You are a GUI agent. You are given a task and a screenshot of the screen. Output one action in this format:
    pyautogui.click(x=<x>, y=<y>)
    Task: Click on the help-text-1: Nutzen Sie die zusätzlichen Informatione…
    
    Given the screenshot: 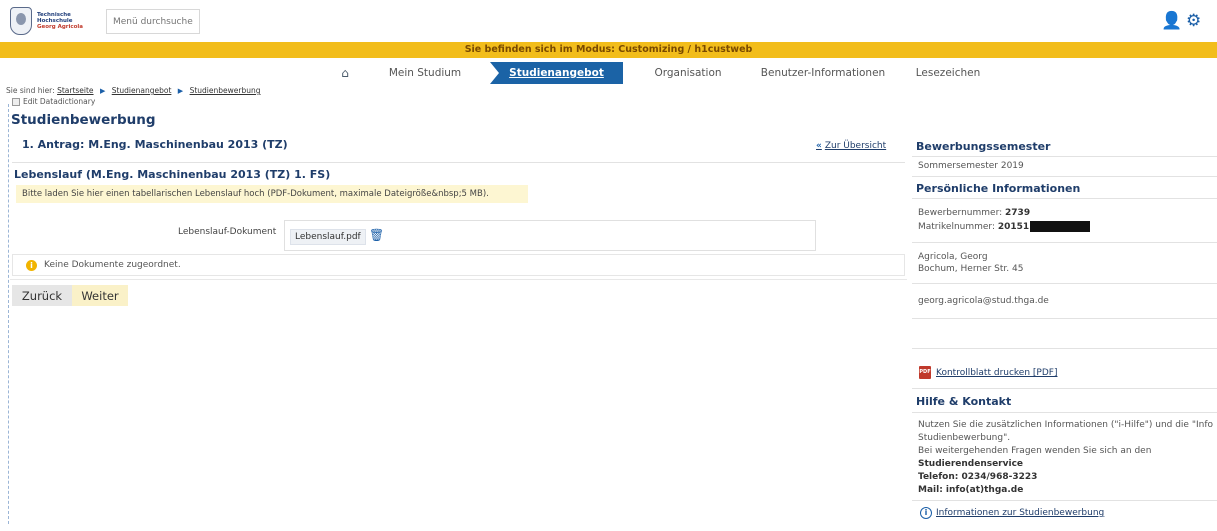 What is the action you would take?
    pyautogui.click(x=1066, y=425)
    